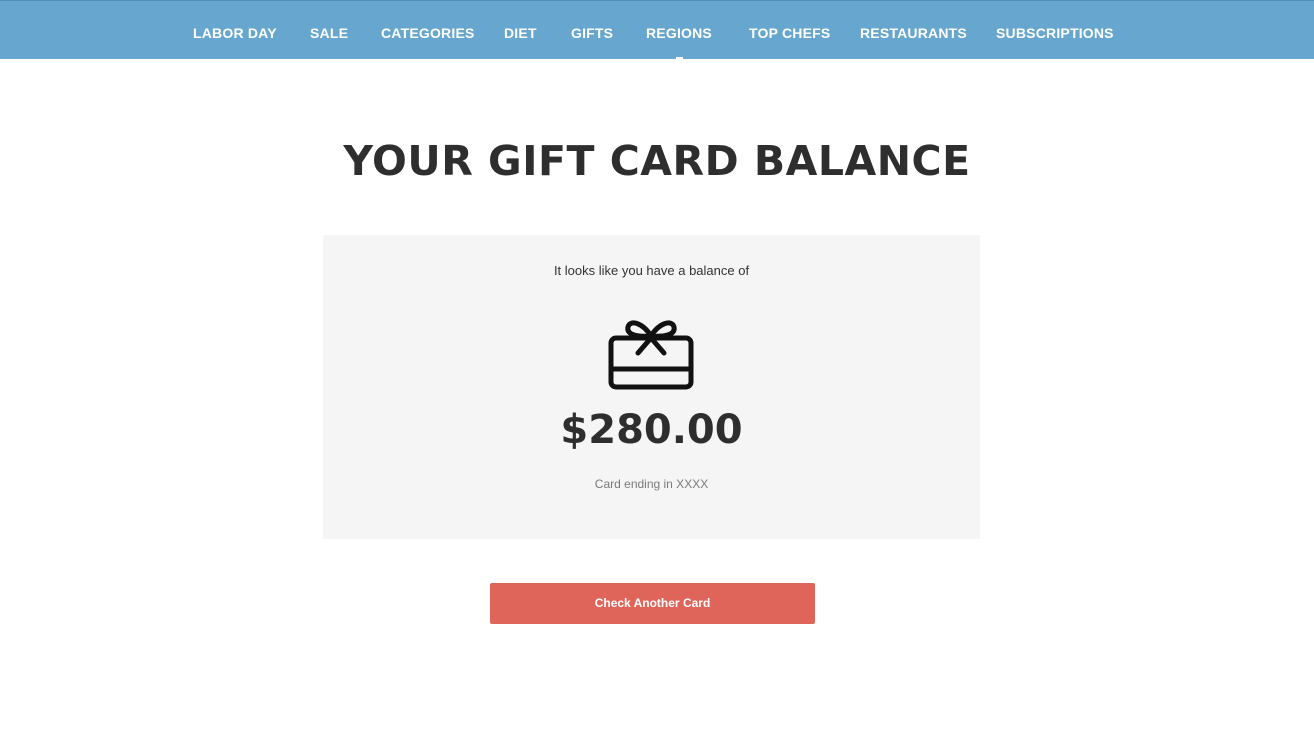 The height and width of the screenshot is (742, 1314). What do you see at coordinates (789, 33) in the screenshot?
I see `nav-item-top-chefs: TOP CHEFS` at bounding box center [789, 33].